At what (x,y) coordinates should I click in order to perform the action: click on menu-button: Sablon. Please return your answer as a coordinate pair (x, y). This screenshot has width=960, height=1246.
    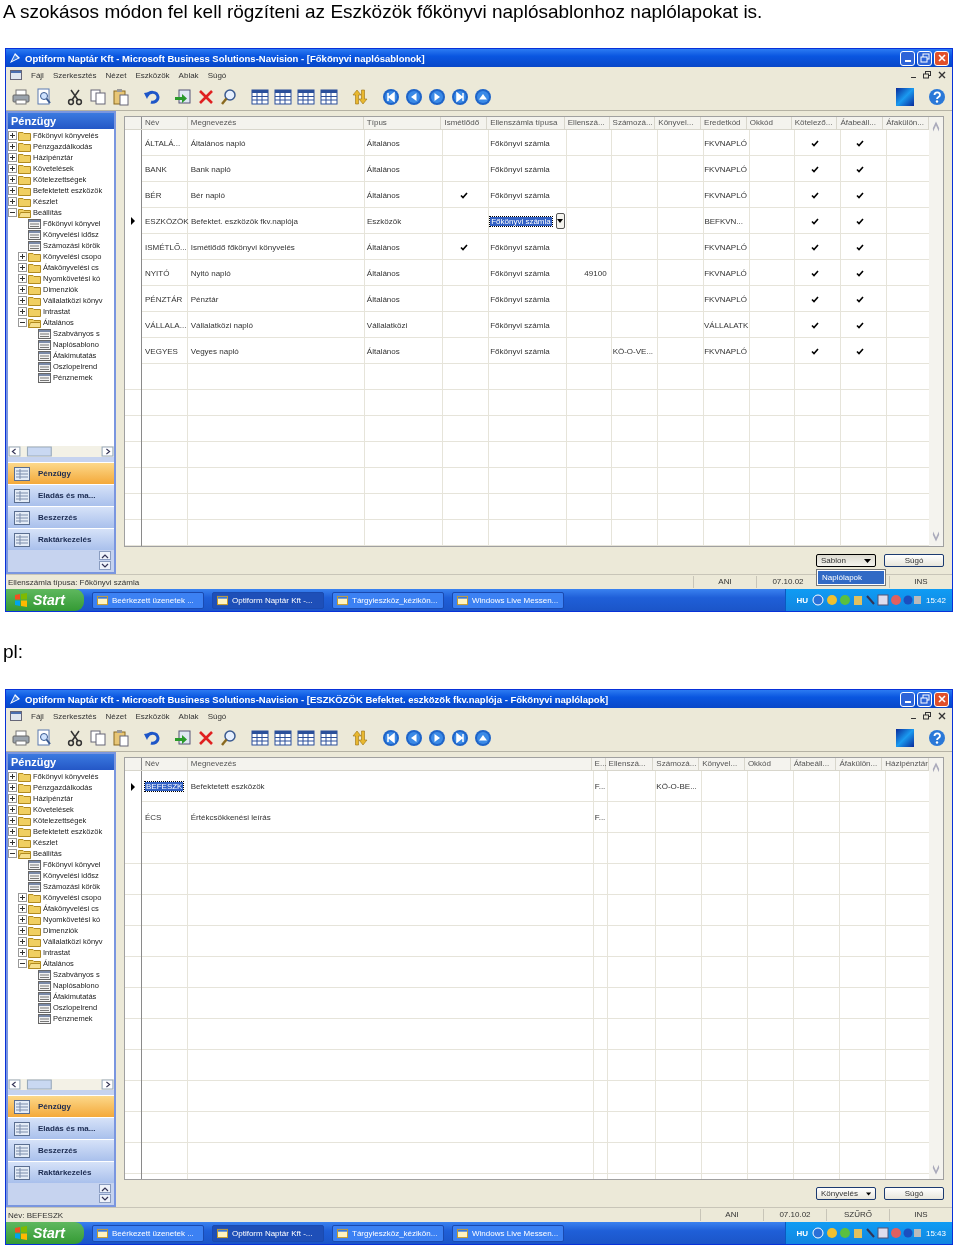
    Looking at the image, I should click on (846, 560).